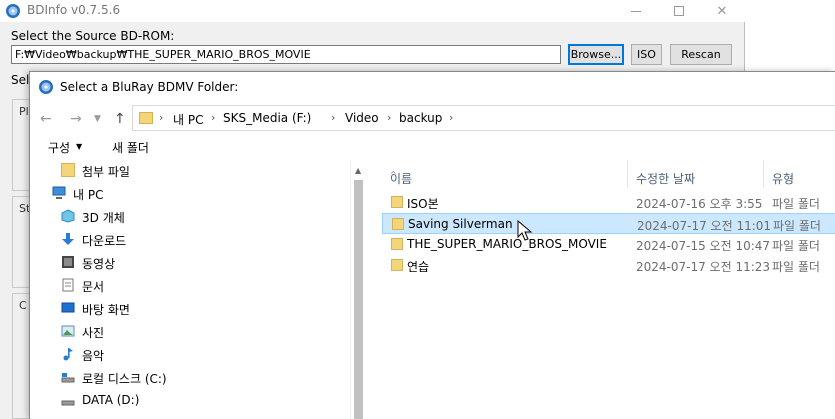 The image size is (835, 419). Describe the element at coordinates (190, 216) in the screenshot. I see `tree-item-3d-objects: 3D 개체` at that location.